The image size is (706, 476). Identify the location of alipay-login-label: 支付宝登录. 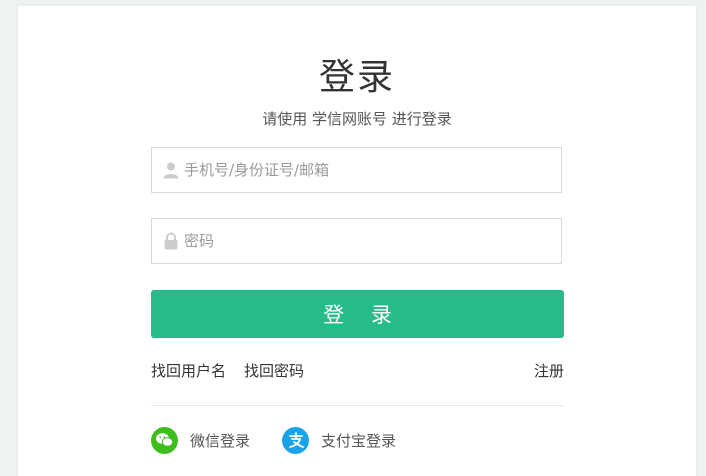
(359, 440).